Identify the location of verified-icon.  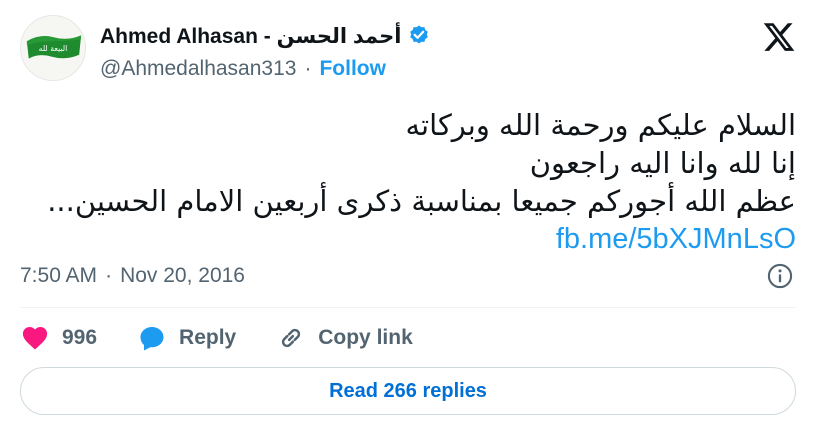
(419, 36).